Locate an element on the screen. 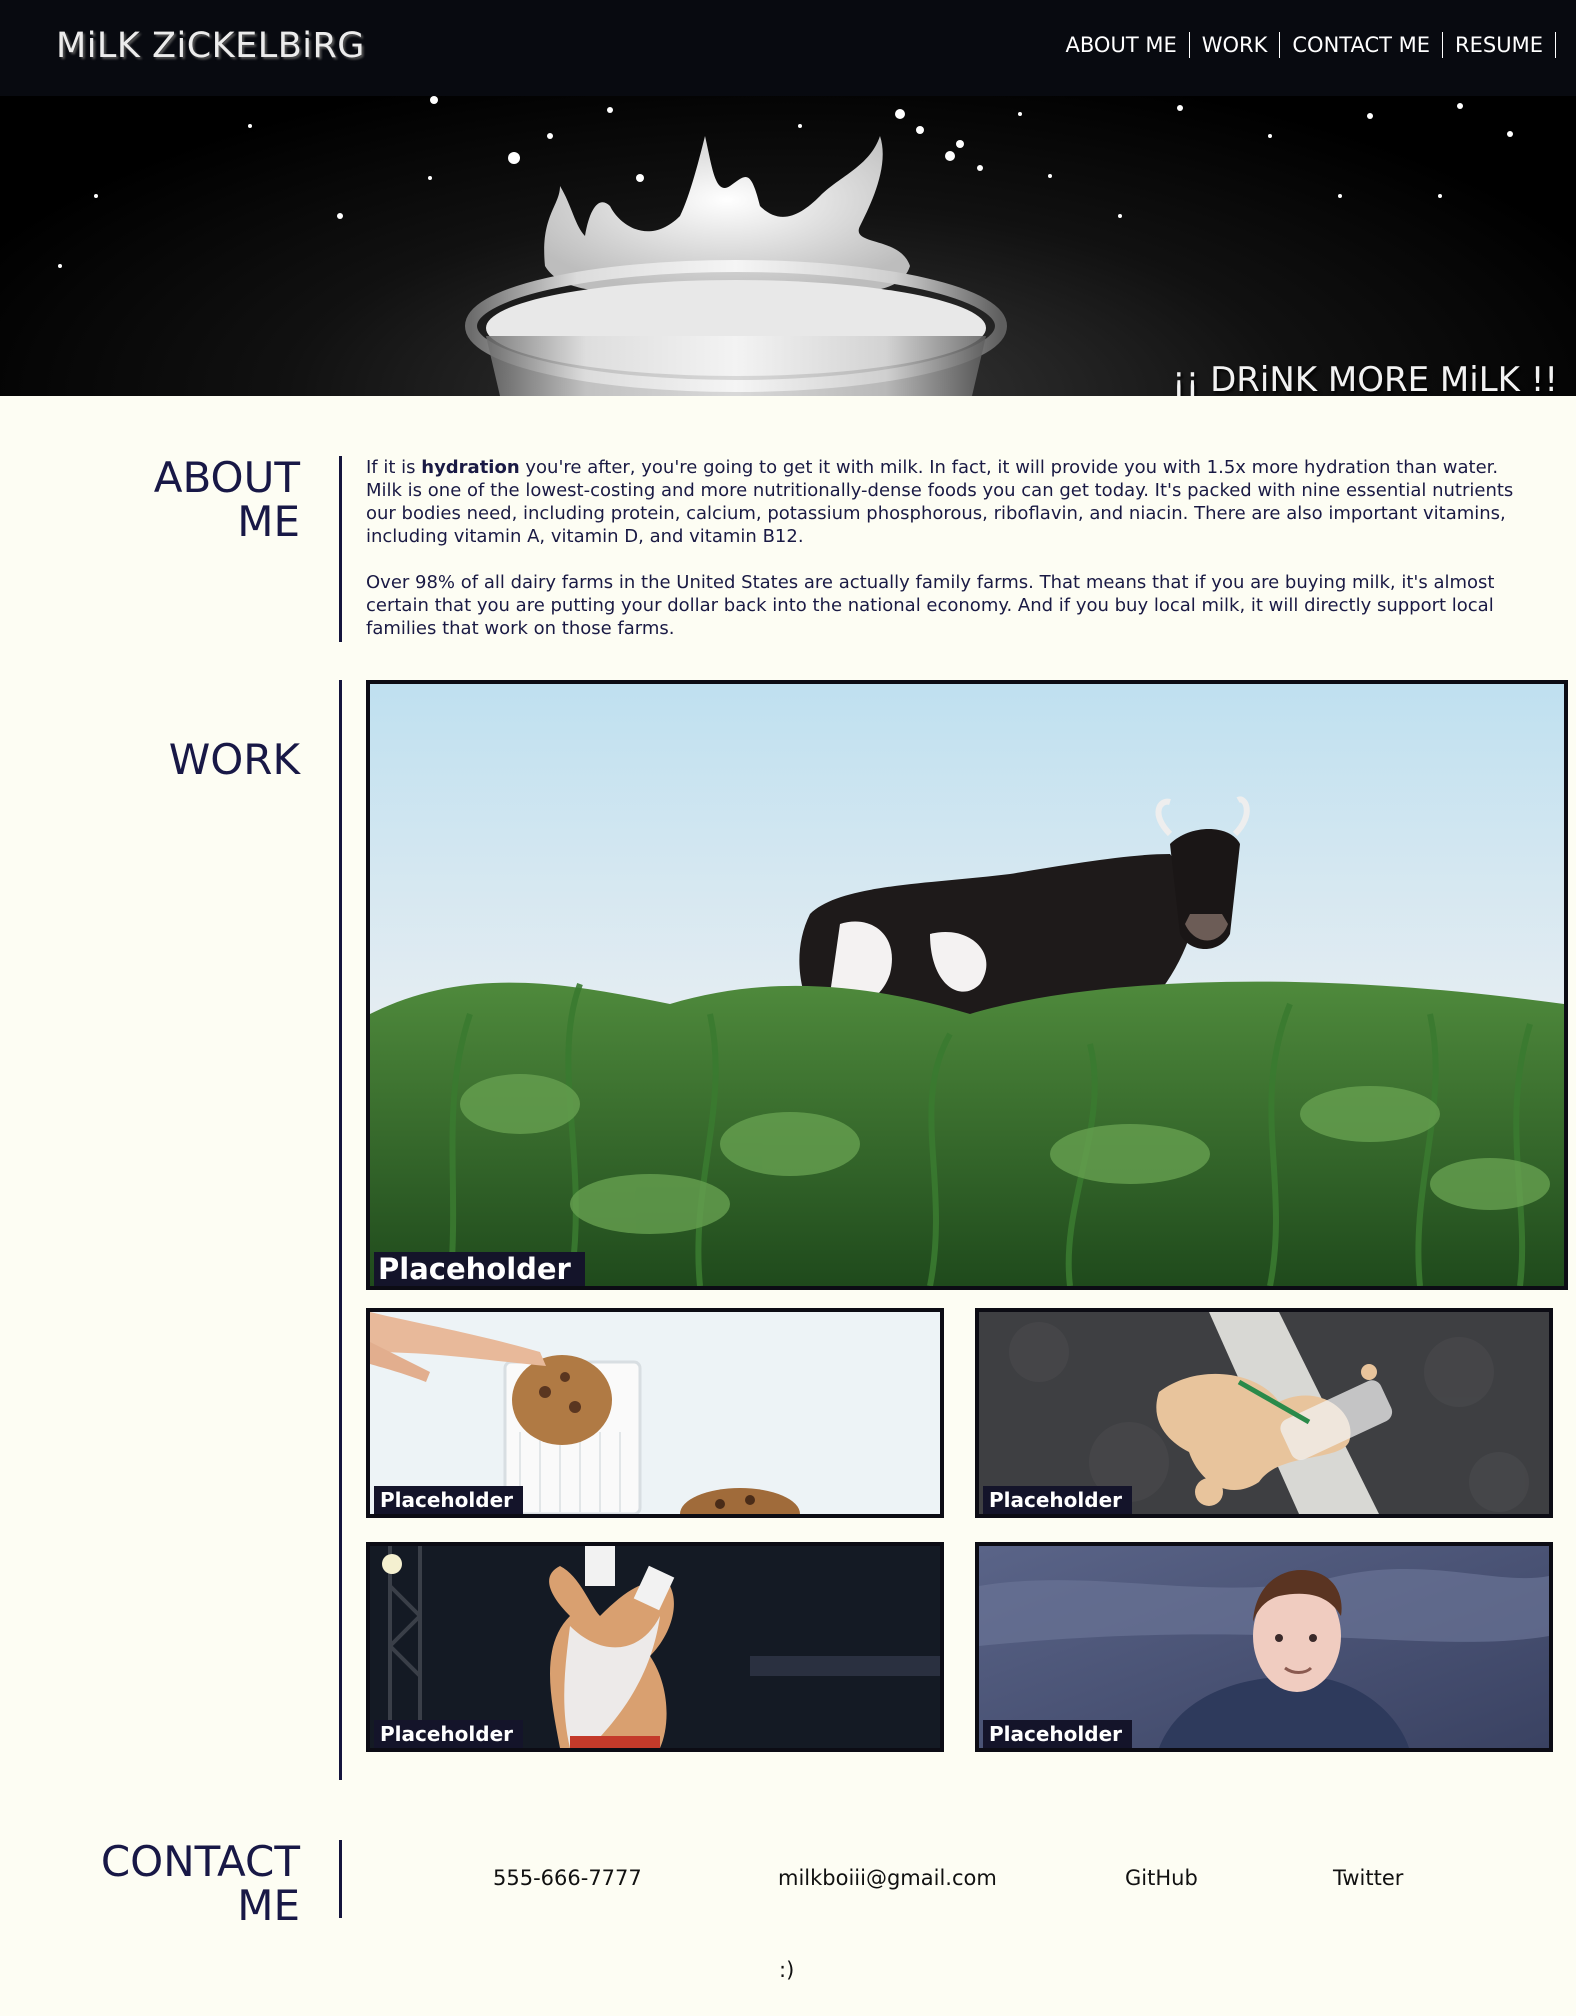 This screenshot has width=1576, height=2016. cookie-dunk-milk-image is located at coordinates (655, 1413).